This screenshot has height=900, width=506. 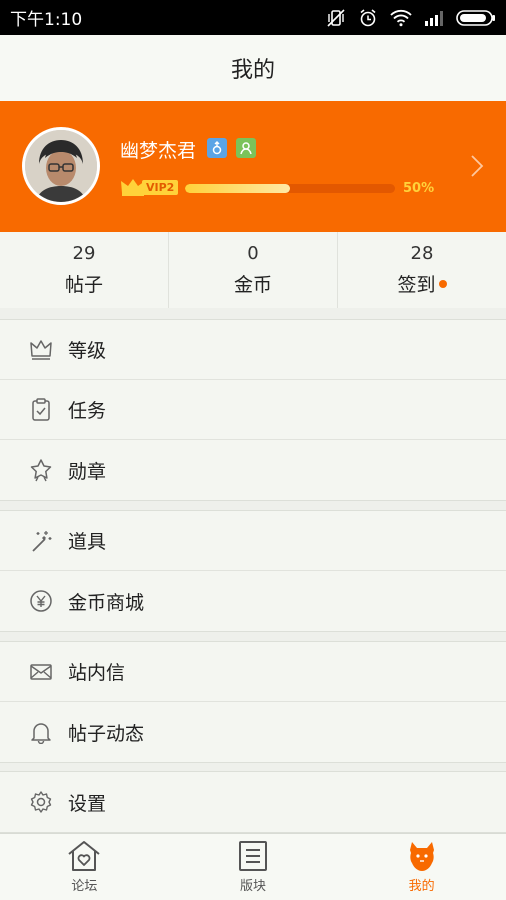 I want to click on gear-icon, so click(x=41, y=802).